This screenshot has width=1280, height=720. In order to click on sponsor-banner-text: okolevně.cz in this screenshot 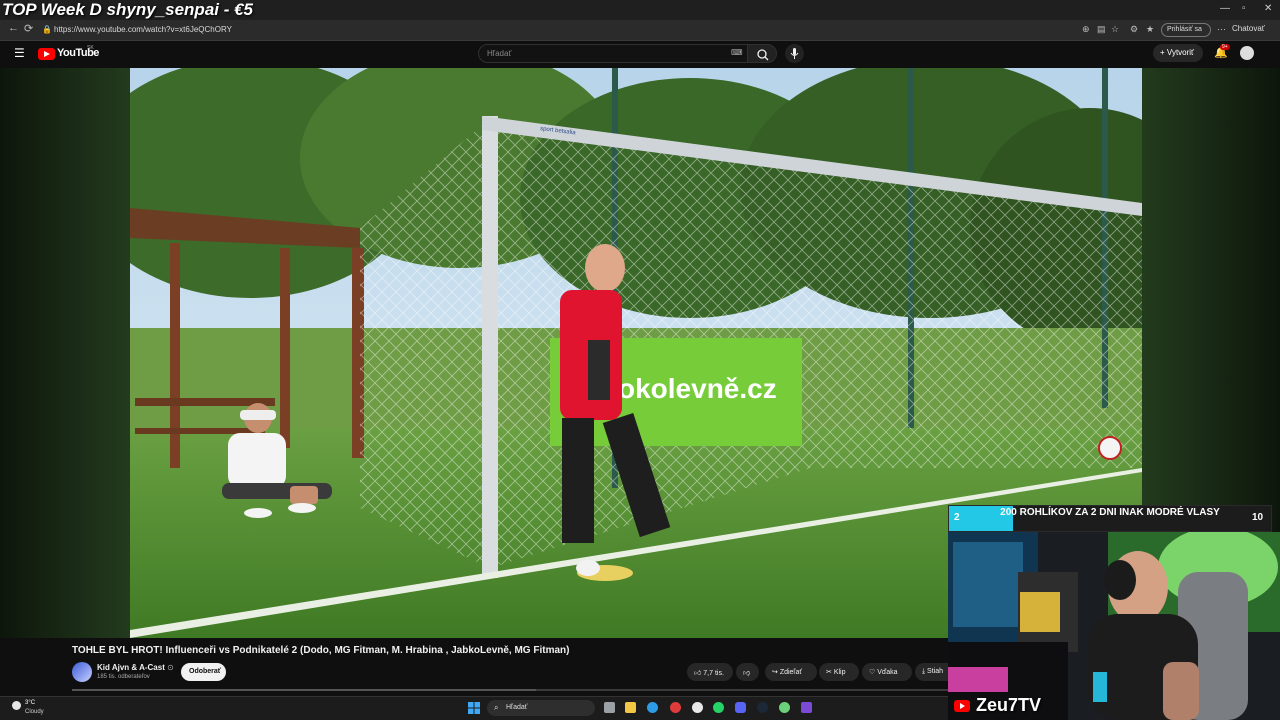, I will do `click(697, 388)`.